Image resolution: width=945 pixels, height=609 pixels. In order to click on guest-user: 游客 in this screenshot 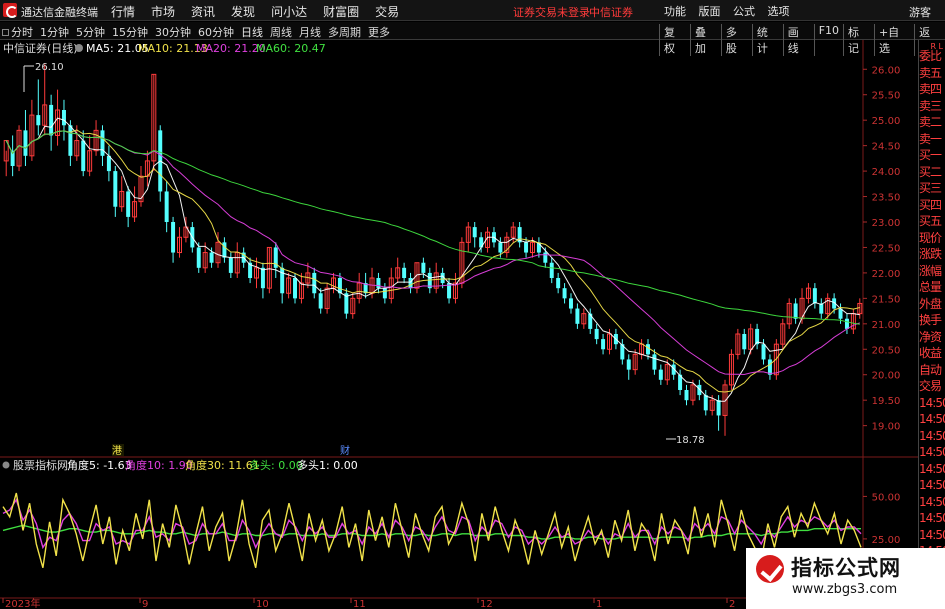, I will do `click(920, 12)`.